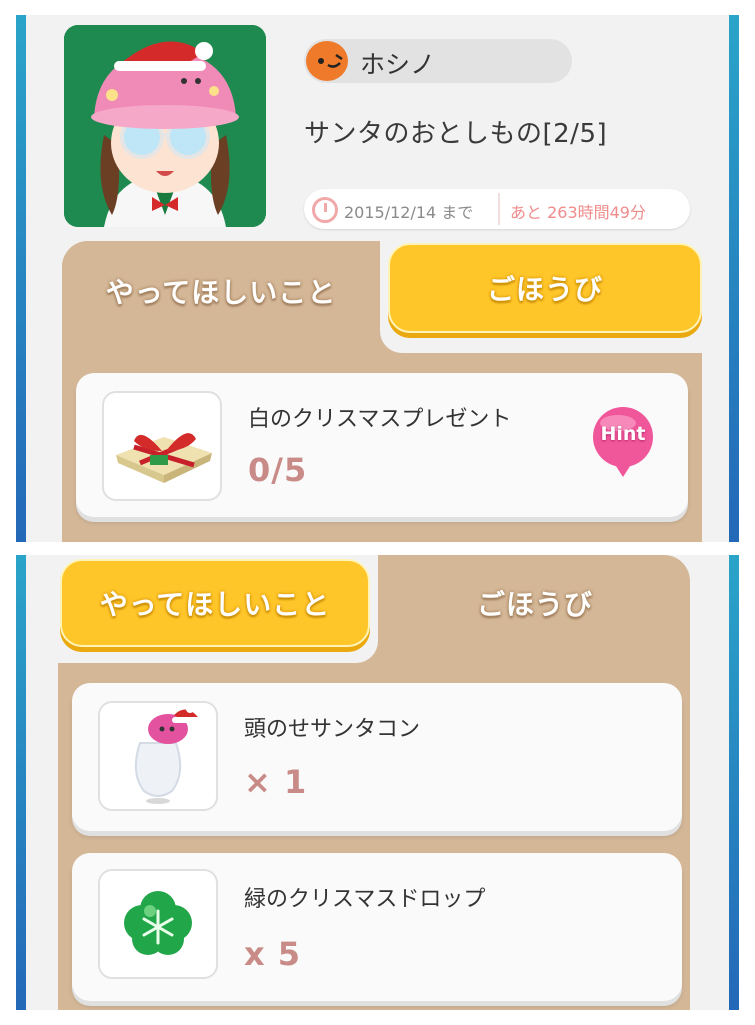  Describe the element at coordinates (456, 134) in the screenshot. I see `quest-title: サンタのおとしもの[2/5]` at that location.